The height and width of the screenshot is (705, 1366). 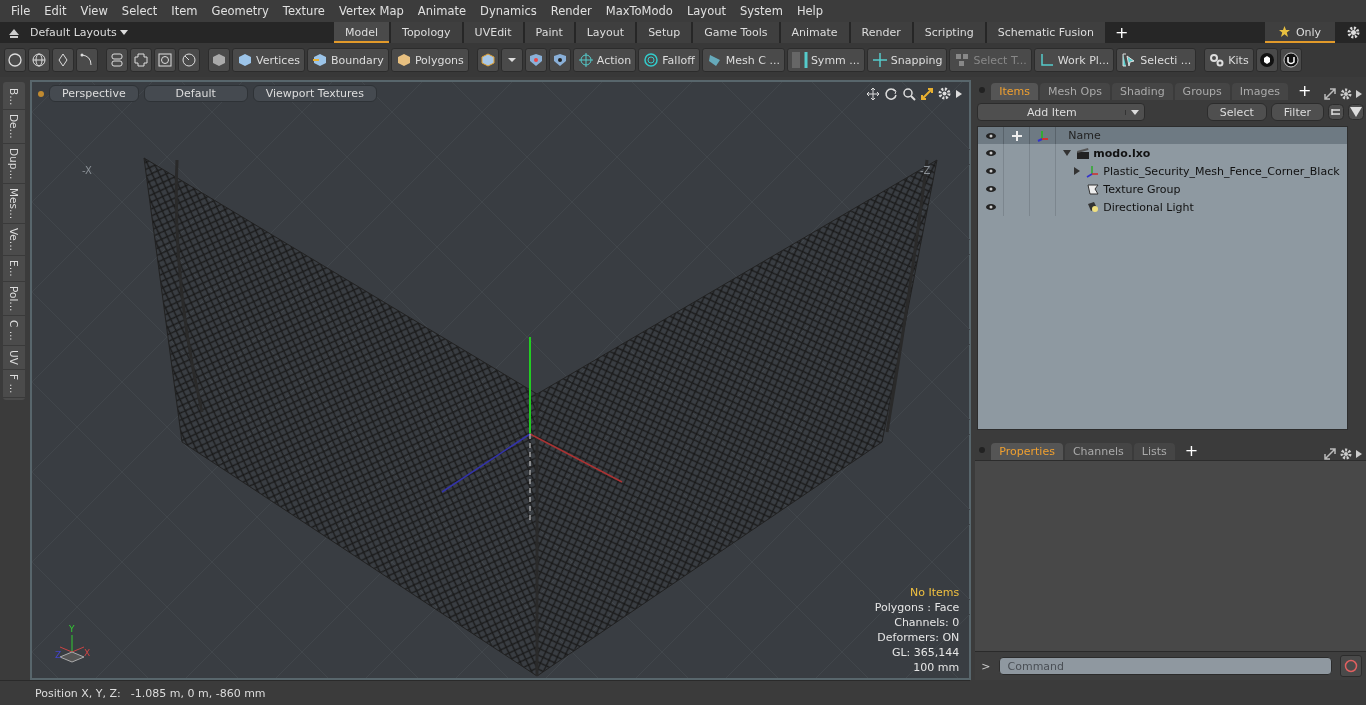 What do you see at coordinates (347, 60) in the screenshot?
I see `tool-button: Boundary` at bounding box center [347, 60].